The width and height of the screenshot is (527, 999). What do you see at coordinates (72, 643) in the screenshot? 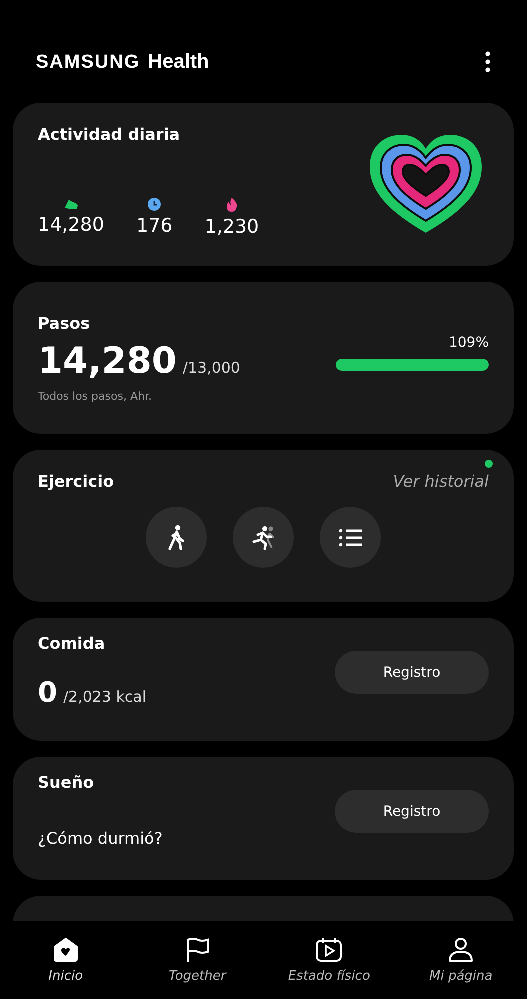
I see `card-title: Comida` at bounding box center [72, 643].